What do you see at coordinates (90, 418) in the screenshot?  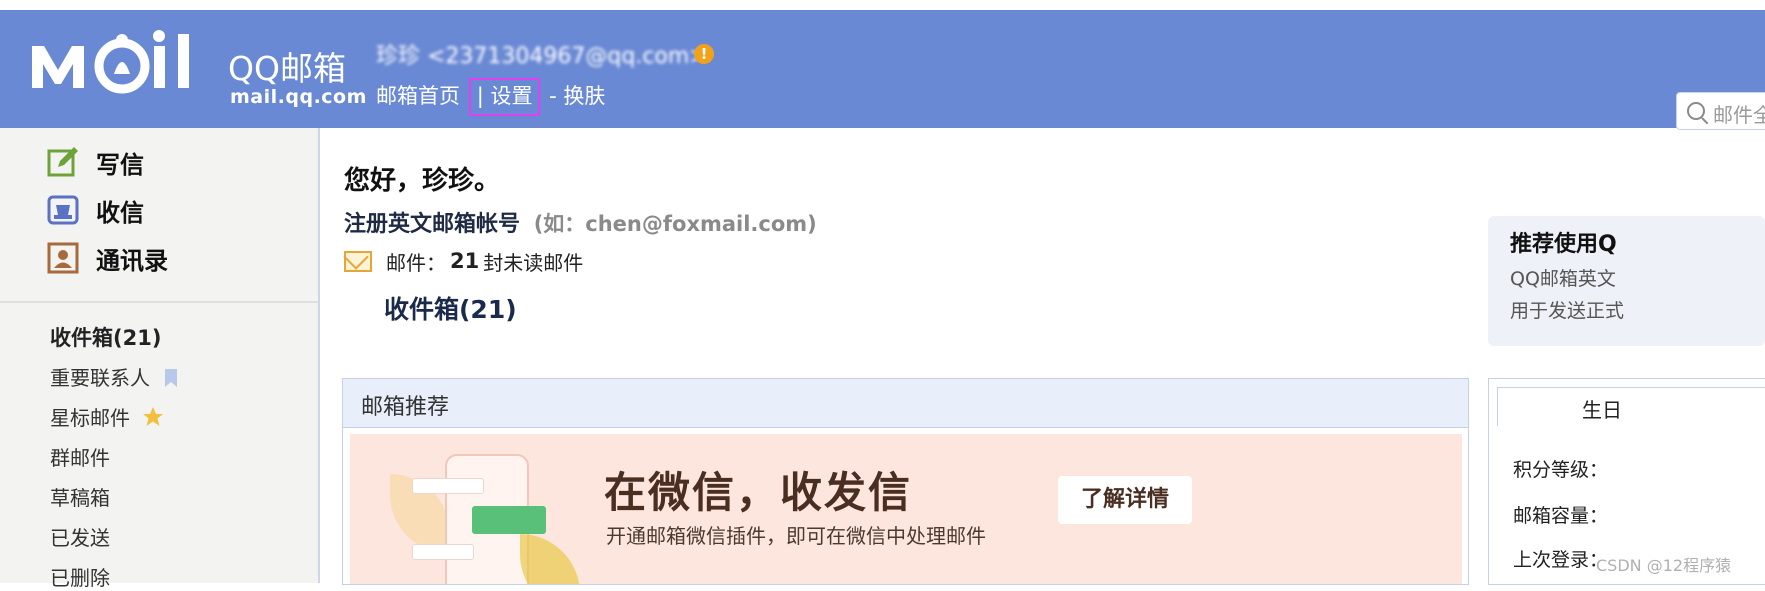 I see `folder-label: 星标邮件` at bounding box center [90, 418].